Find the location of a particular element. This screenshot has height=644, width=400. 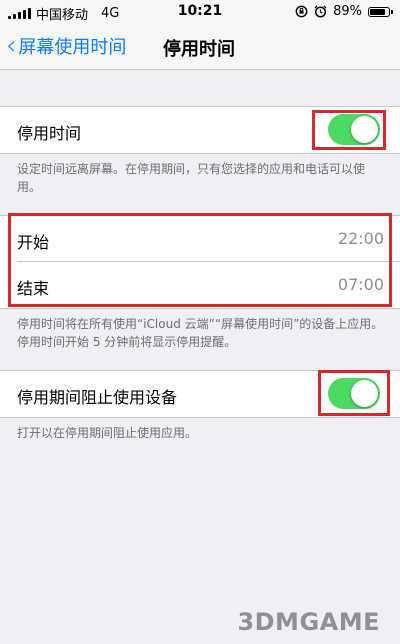

rotation-lock-icon is located at coordinates (301, 11).